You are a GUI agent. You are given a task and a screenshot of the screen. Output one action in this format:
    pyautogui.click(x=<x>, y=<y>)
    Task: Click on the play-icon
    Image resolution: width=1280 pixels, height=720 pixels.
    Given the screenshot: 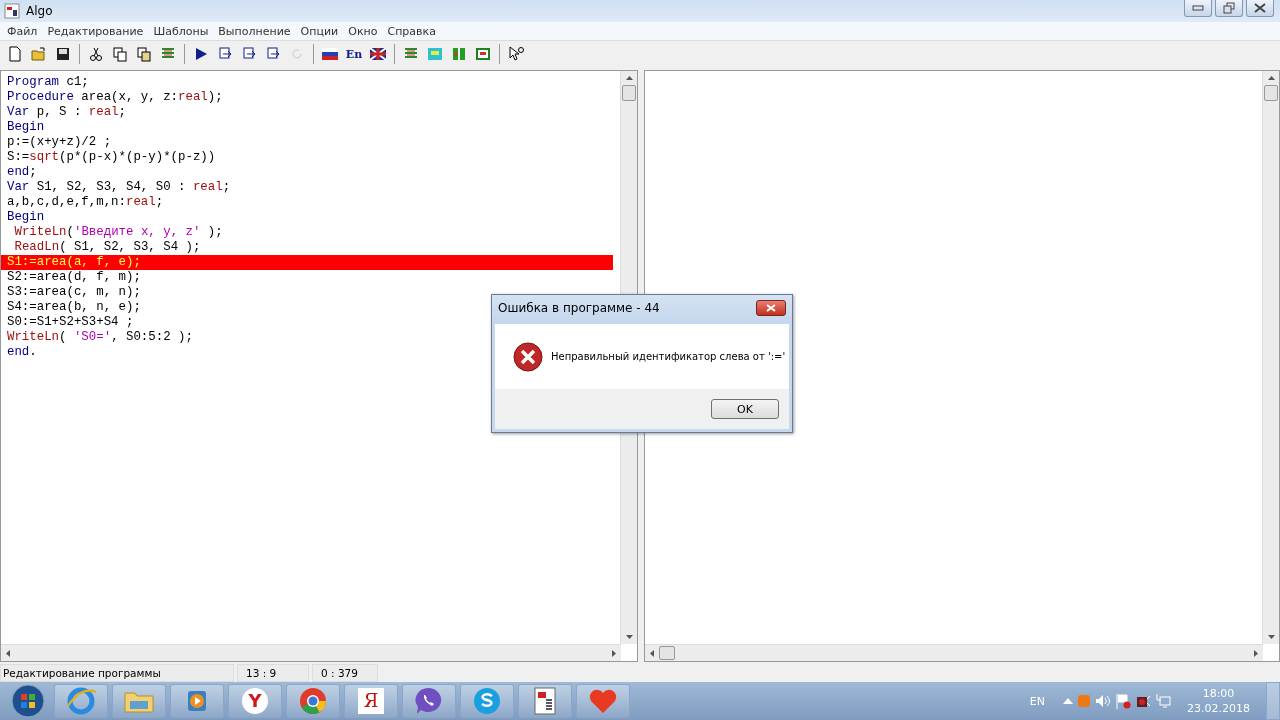 What is the action you would take?
    pyautogui.click(x=201, y=54)
    